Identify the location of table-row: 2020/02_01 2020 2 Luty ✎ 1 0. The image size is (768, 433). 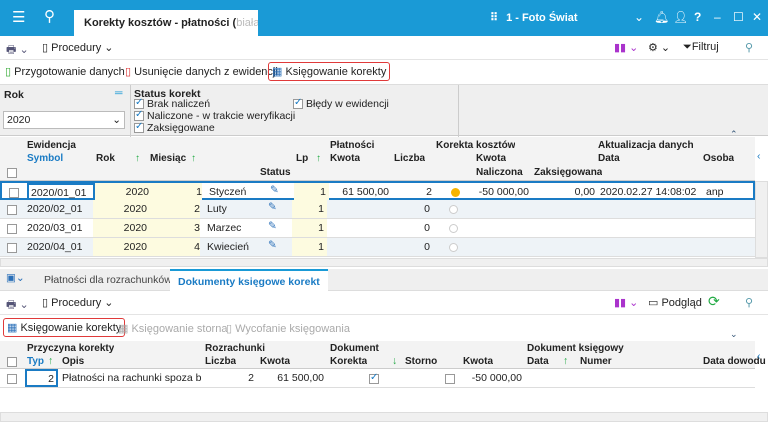
(377, 209).